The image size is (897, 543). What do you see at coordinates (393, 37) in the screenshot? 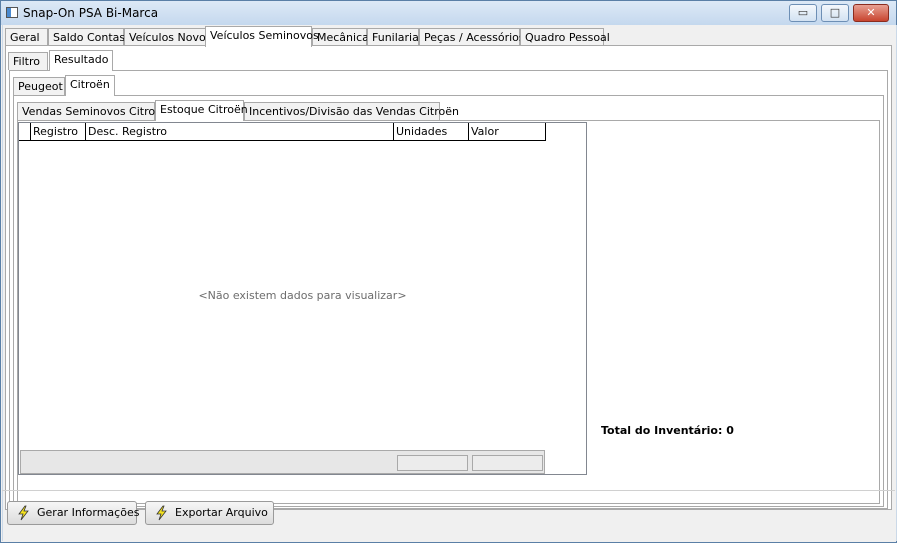
I see `tab-funilaria: Funilaria` at bounding box center [393, 37].